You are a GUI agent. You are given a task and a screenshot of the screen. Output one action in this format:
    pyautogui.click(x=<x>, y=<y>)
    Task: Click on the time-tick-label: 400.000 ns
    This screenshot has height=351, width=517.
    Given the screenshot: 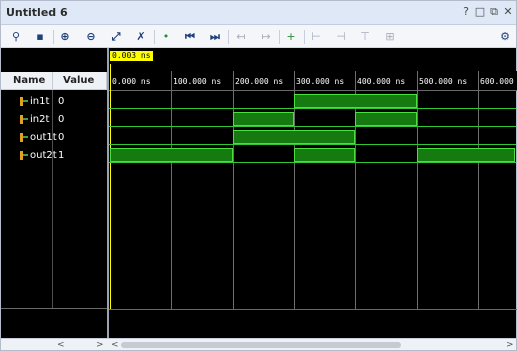 What is the action you would take?
    pyautogui.click(x=381, y=81)
    